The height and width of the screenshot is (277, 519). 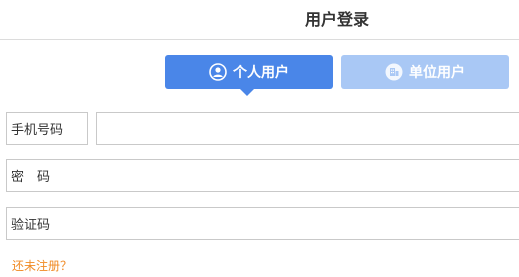 I want to click on user-circle-icon, so click(x=218, y=72).